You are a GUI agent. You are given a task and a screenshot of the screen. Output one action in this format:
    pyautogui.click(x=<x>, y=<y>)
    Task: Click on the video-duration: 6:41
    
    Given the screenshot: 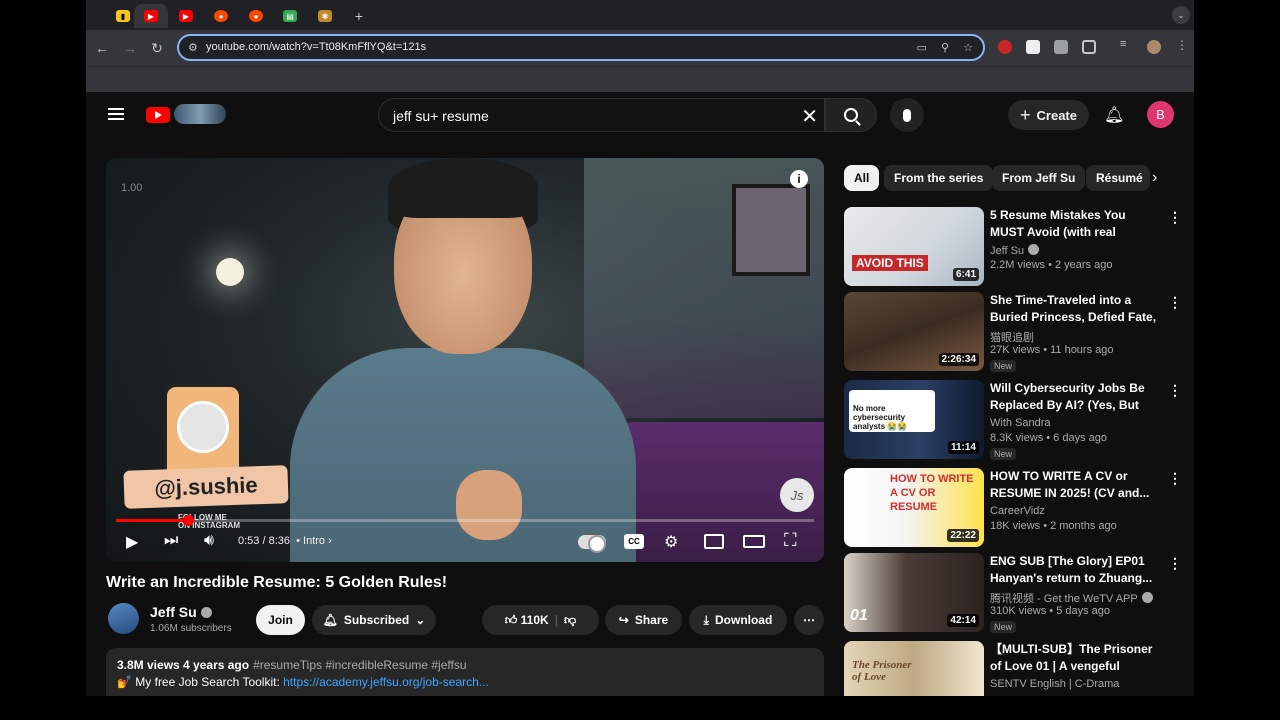 What is the action you would take?
    pyautogui.click(x=965, y=274)
    